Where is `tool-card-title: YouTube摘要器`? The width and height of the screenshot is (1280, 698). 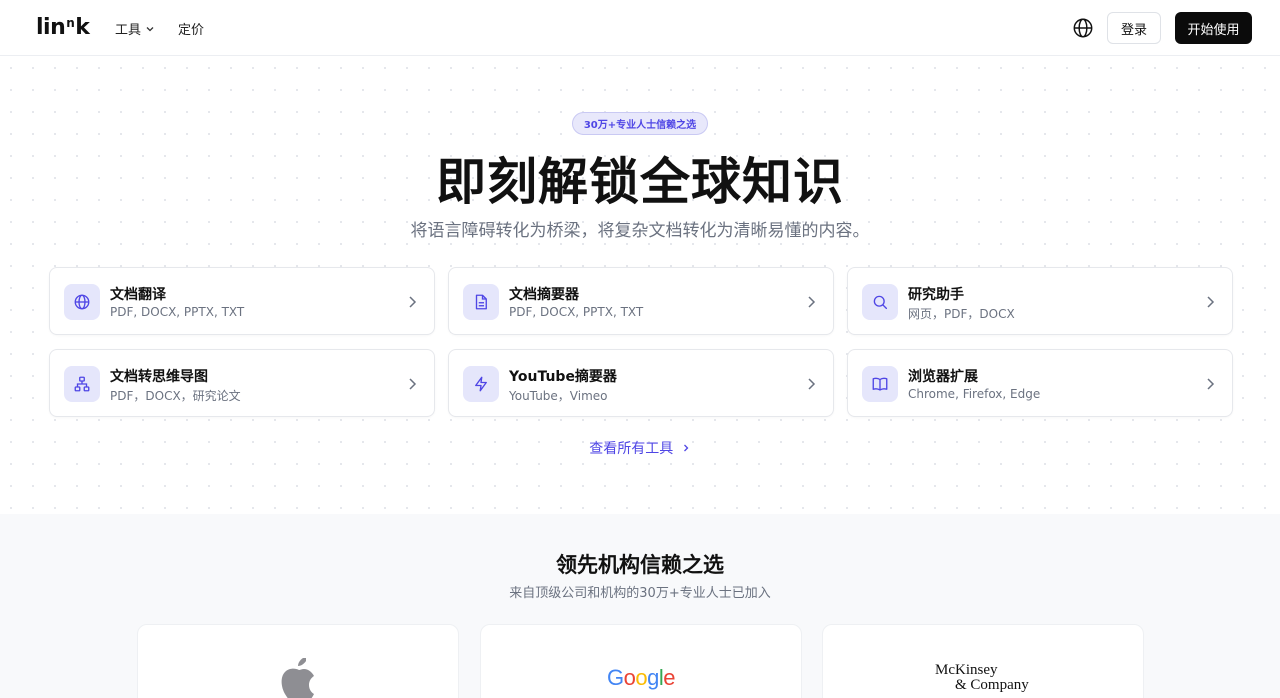 tool-card-title: YouTube摘要器 is located at coordinates (563, 377).